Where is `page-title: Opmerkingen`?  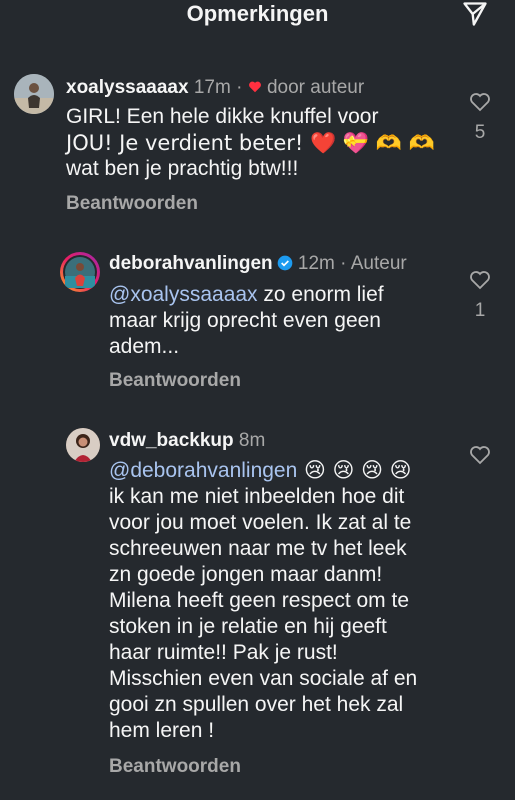
page-title: Opmerkingen is located at coordinates (257, 13).